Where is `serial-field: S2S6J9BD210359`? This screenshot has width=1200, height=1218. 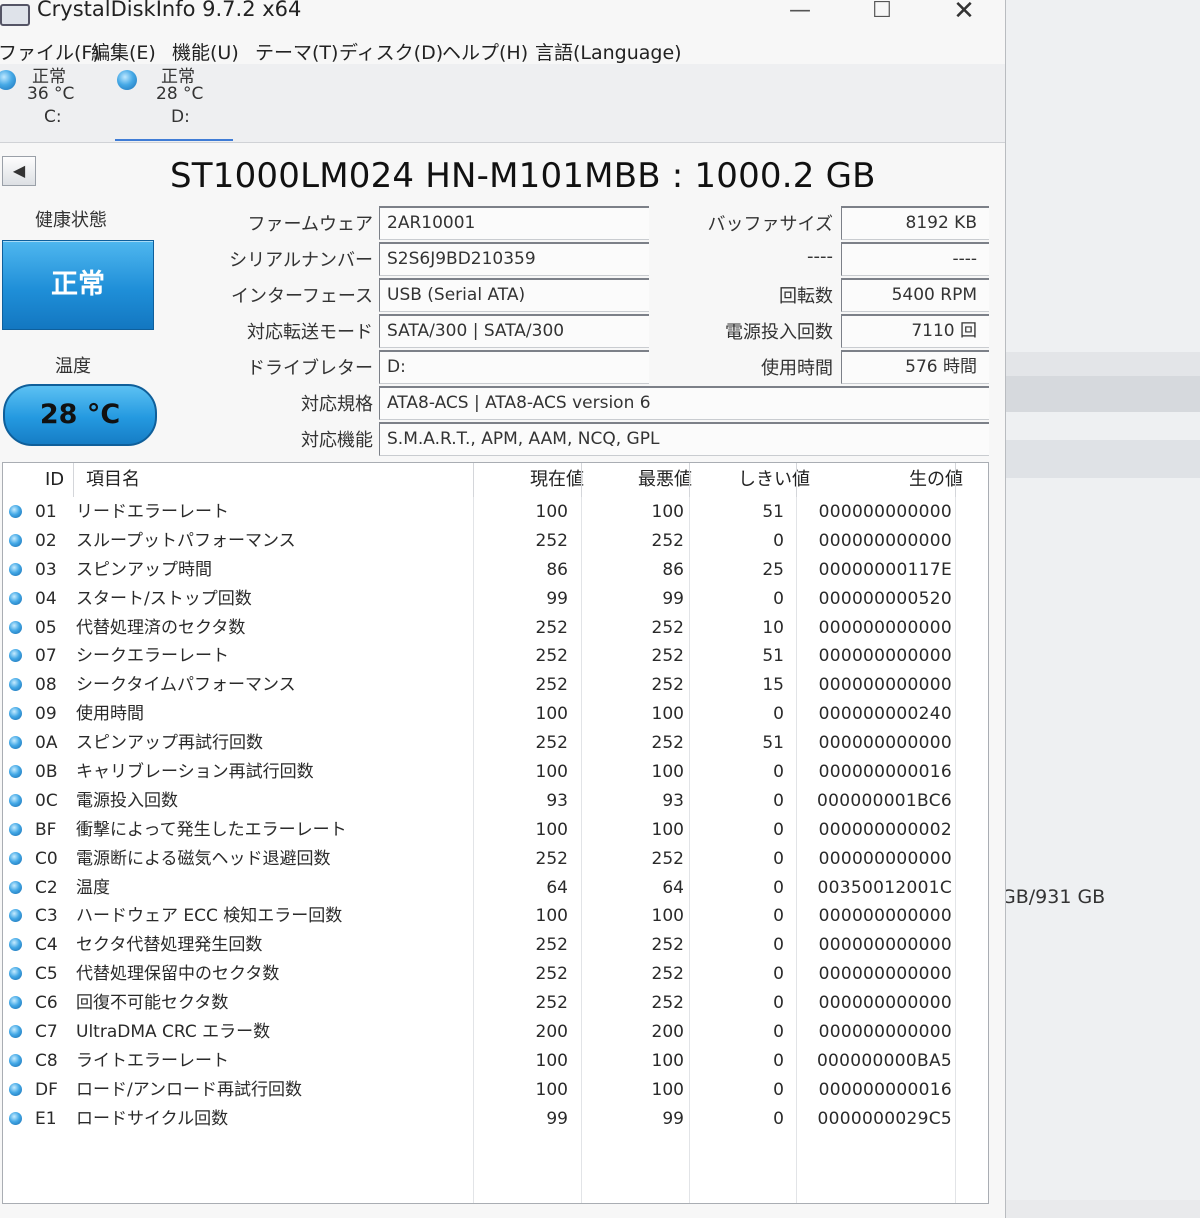
serial-field: S2S6J9BD210359 is located at coordinates (514, 259).